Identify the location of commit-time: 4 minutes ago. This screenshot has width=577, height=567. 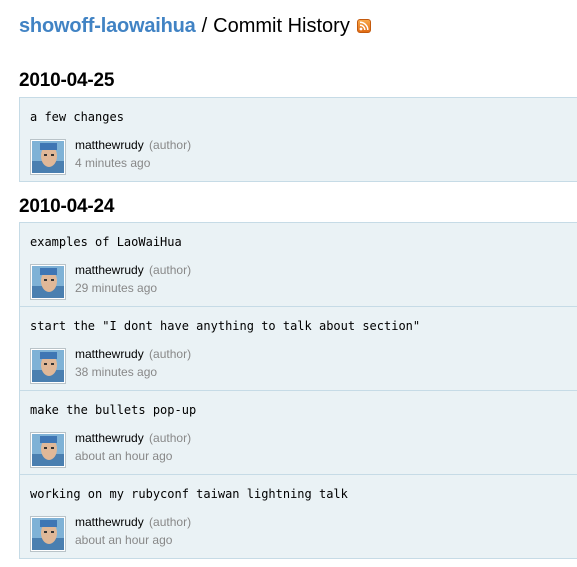
(113, 163).